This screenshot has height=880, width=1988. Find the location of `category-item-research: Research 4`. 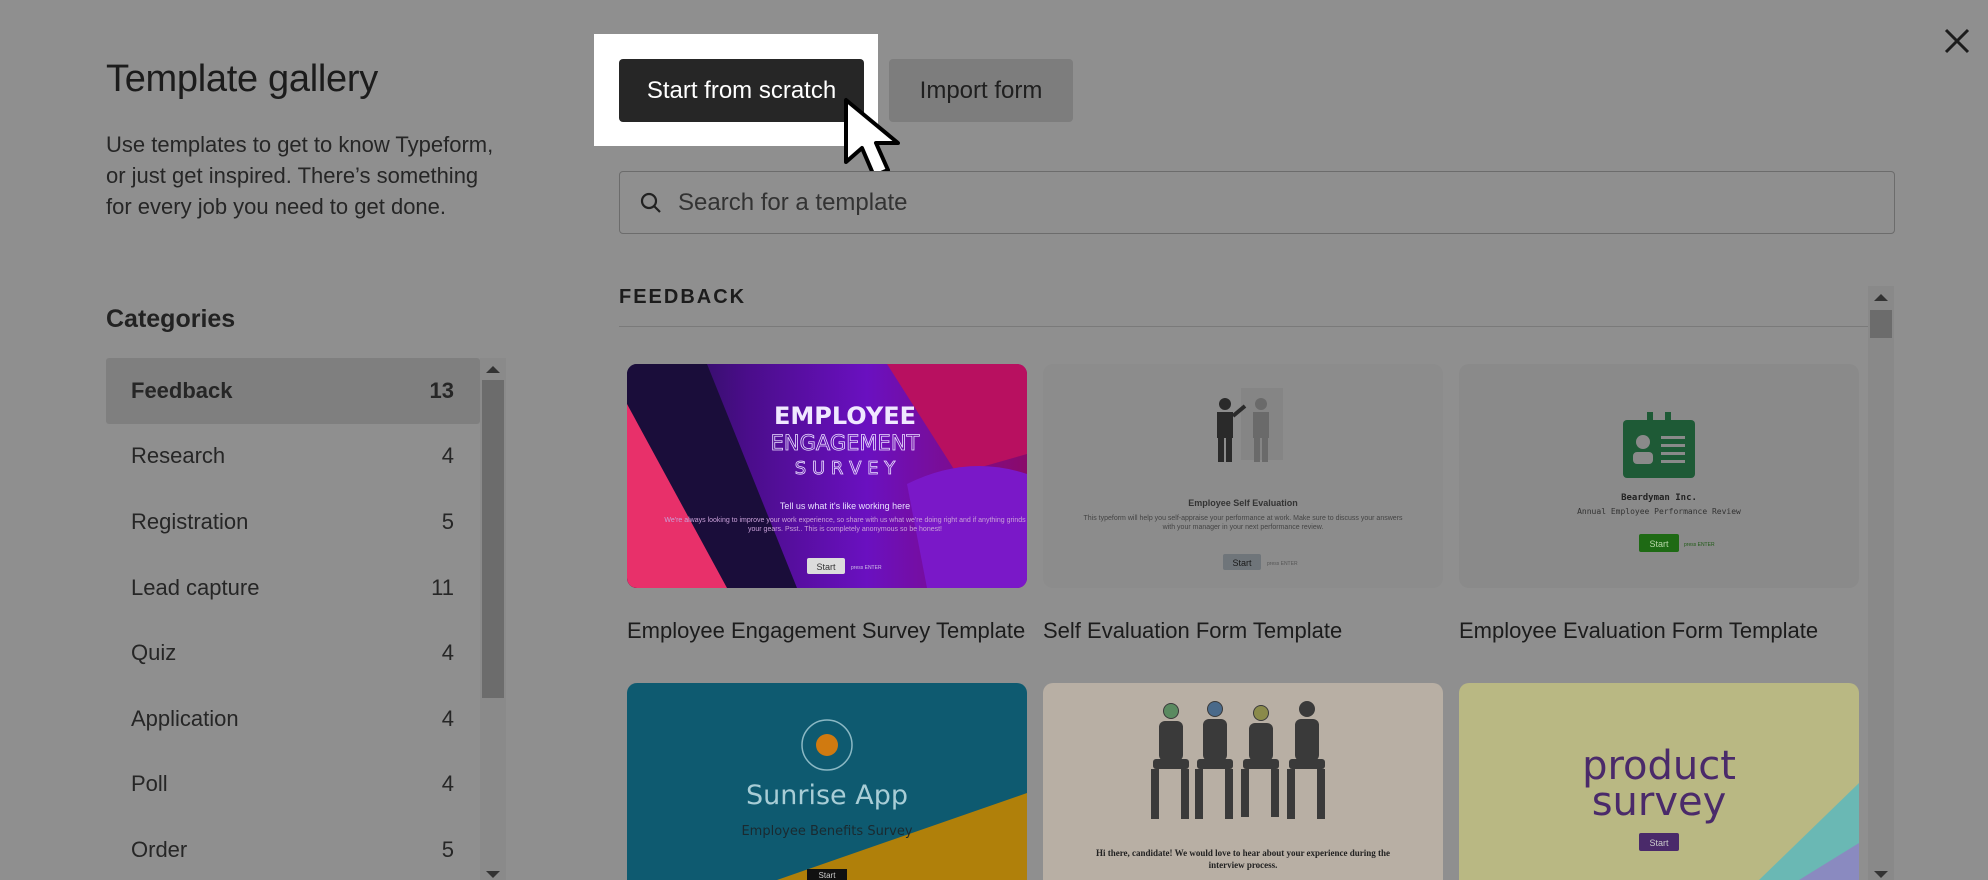

category-item-research: Research 4 is located at coordinates (293, 457).